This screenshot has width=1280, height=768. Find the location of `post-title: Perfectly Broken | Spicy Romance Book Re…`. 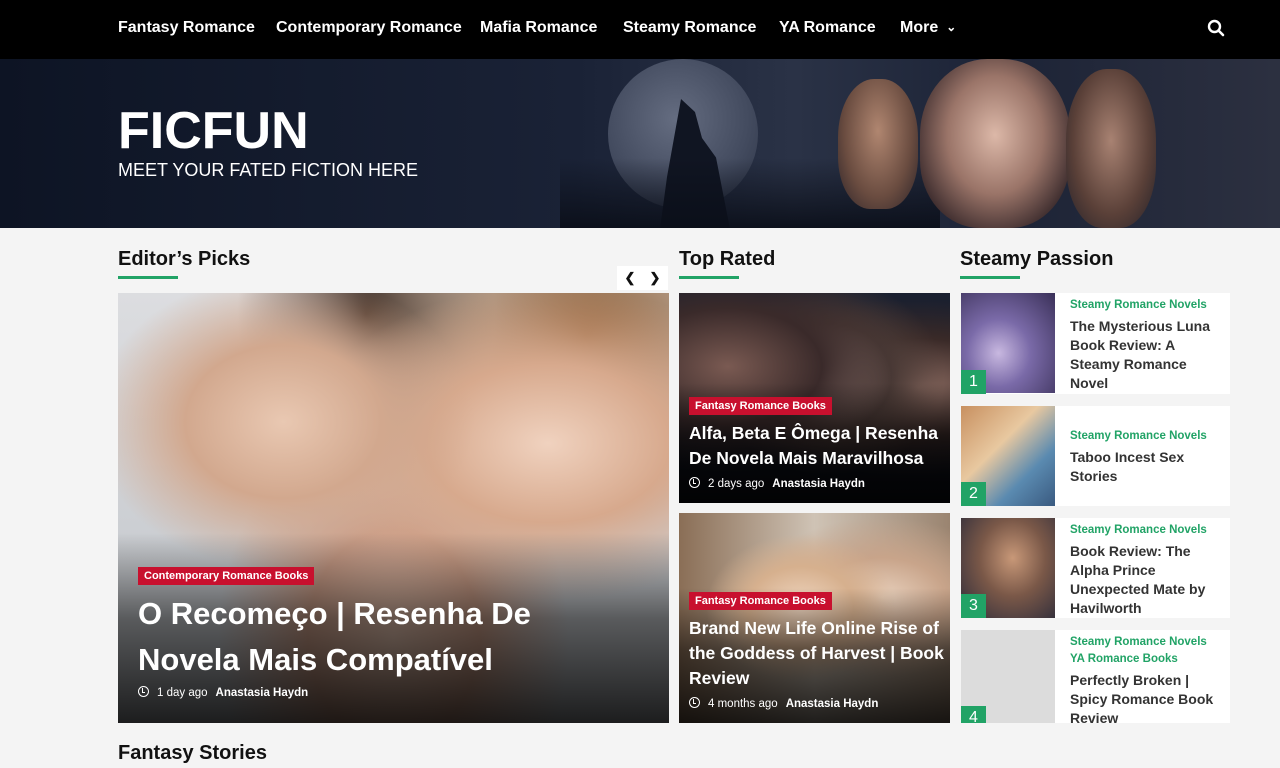

post-title: Perfectly Broken | Spicy Romance Book Re… is located at coordinates (1145, 697).